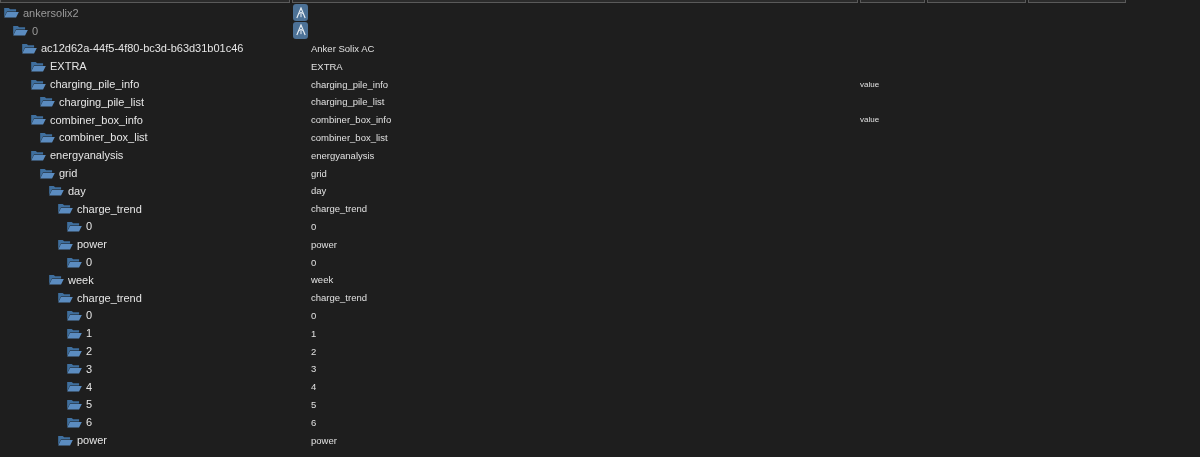 Image resolution: width=1200 pixels, height=457 pixels. Describe the element at coordinates (314, 369) in the screenshot. I see `table-cell: 3` at that location.